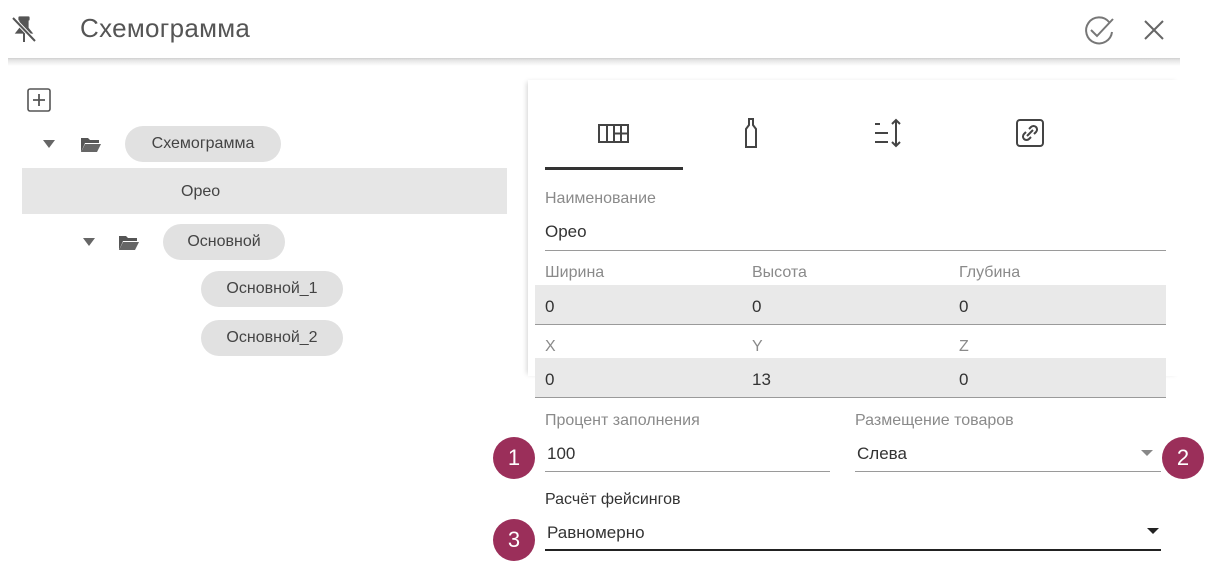  What do you see at coordinates (756, 307) in the screenshot?
I see `height-field: 0` at bounding box center [756, 307].